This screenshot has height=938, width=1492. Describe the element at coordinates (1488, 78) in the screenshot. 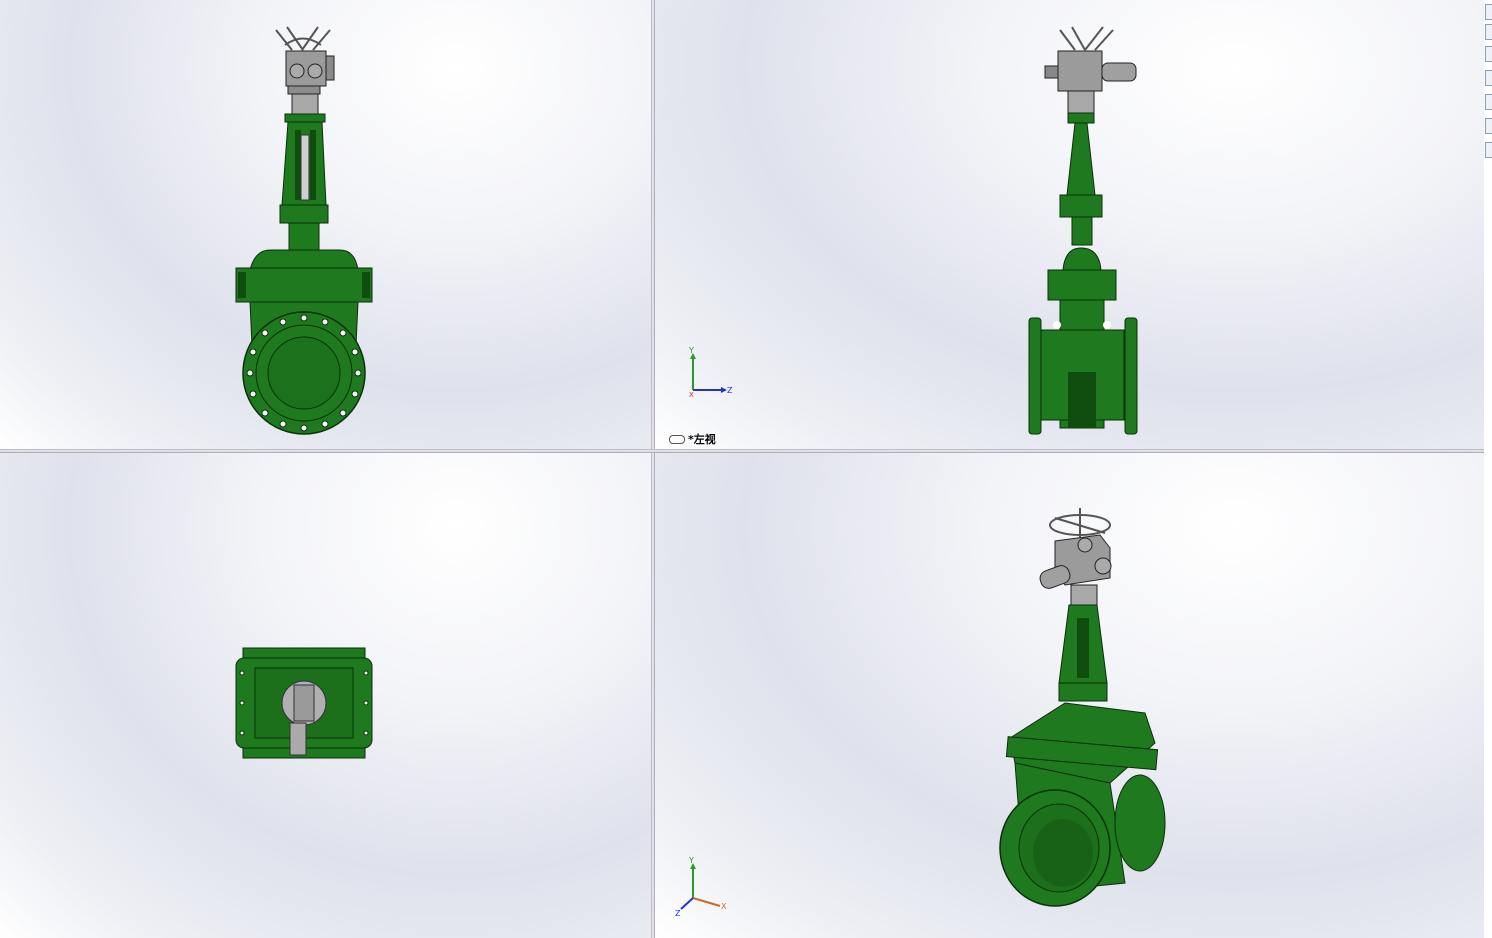

I see `cube-icon` at that location.